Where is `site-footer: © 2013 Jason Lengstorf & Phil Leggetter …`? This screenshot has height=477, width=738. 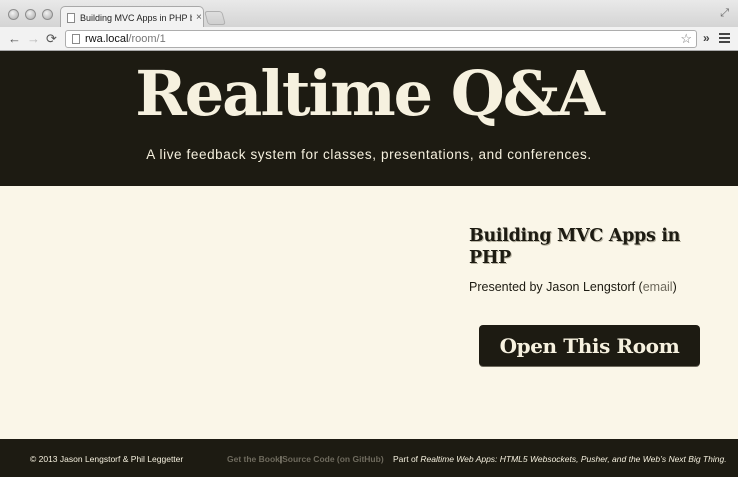
site-footer: © 2013 Jason Lengstorf & Phil Leggetter … is located at coordinates (369, 458).